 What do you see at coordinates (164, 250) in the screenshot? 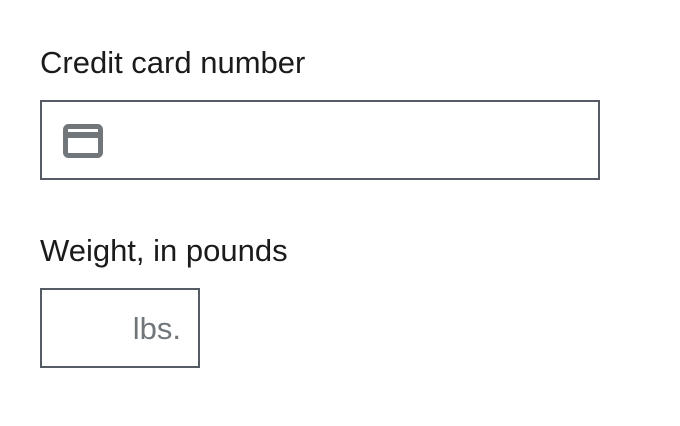
I see `weight-label: Weight, in pounds` at bounding box center [164, 250].